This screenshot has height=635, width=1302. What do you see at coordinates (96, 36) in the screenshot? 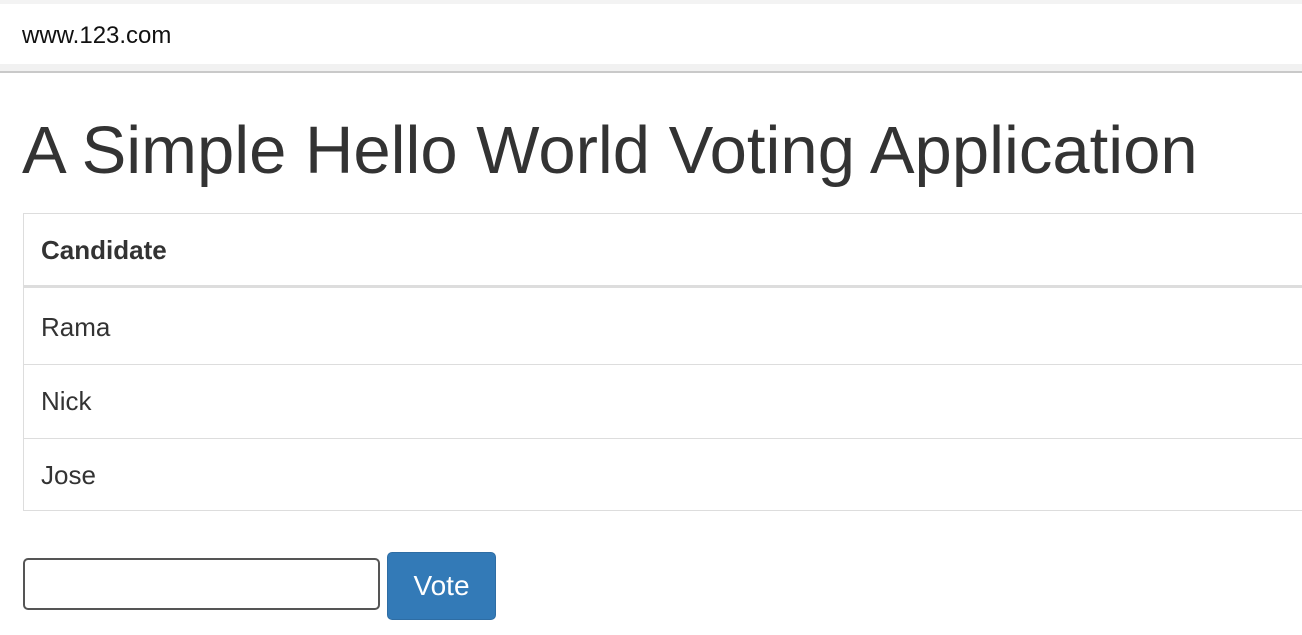
I see `address-url: www.123.com` at bounding box center [96, 36].